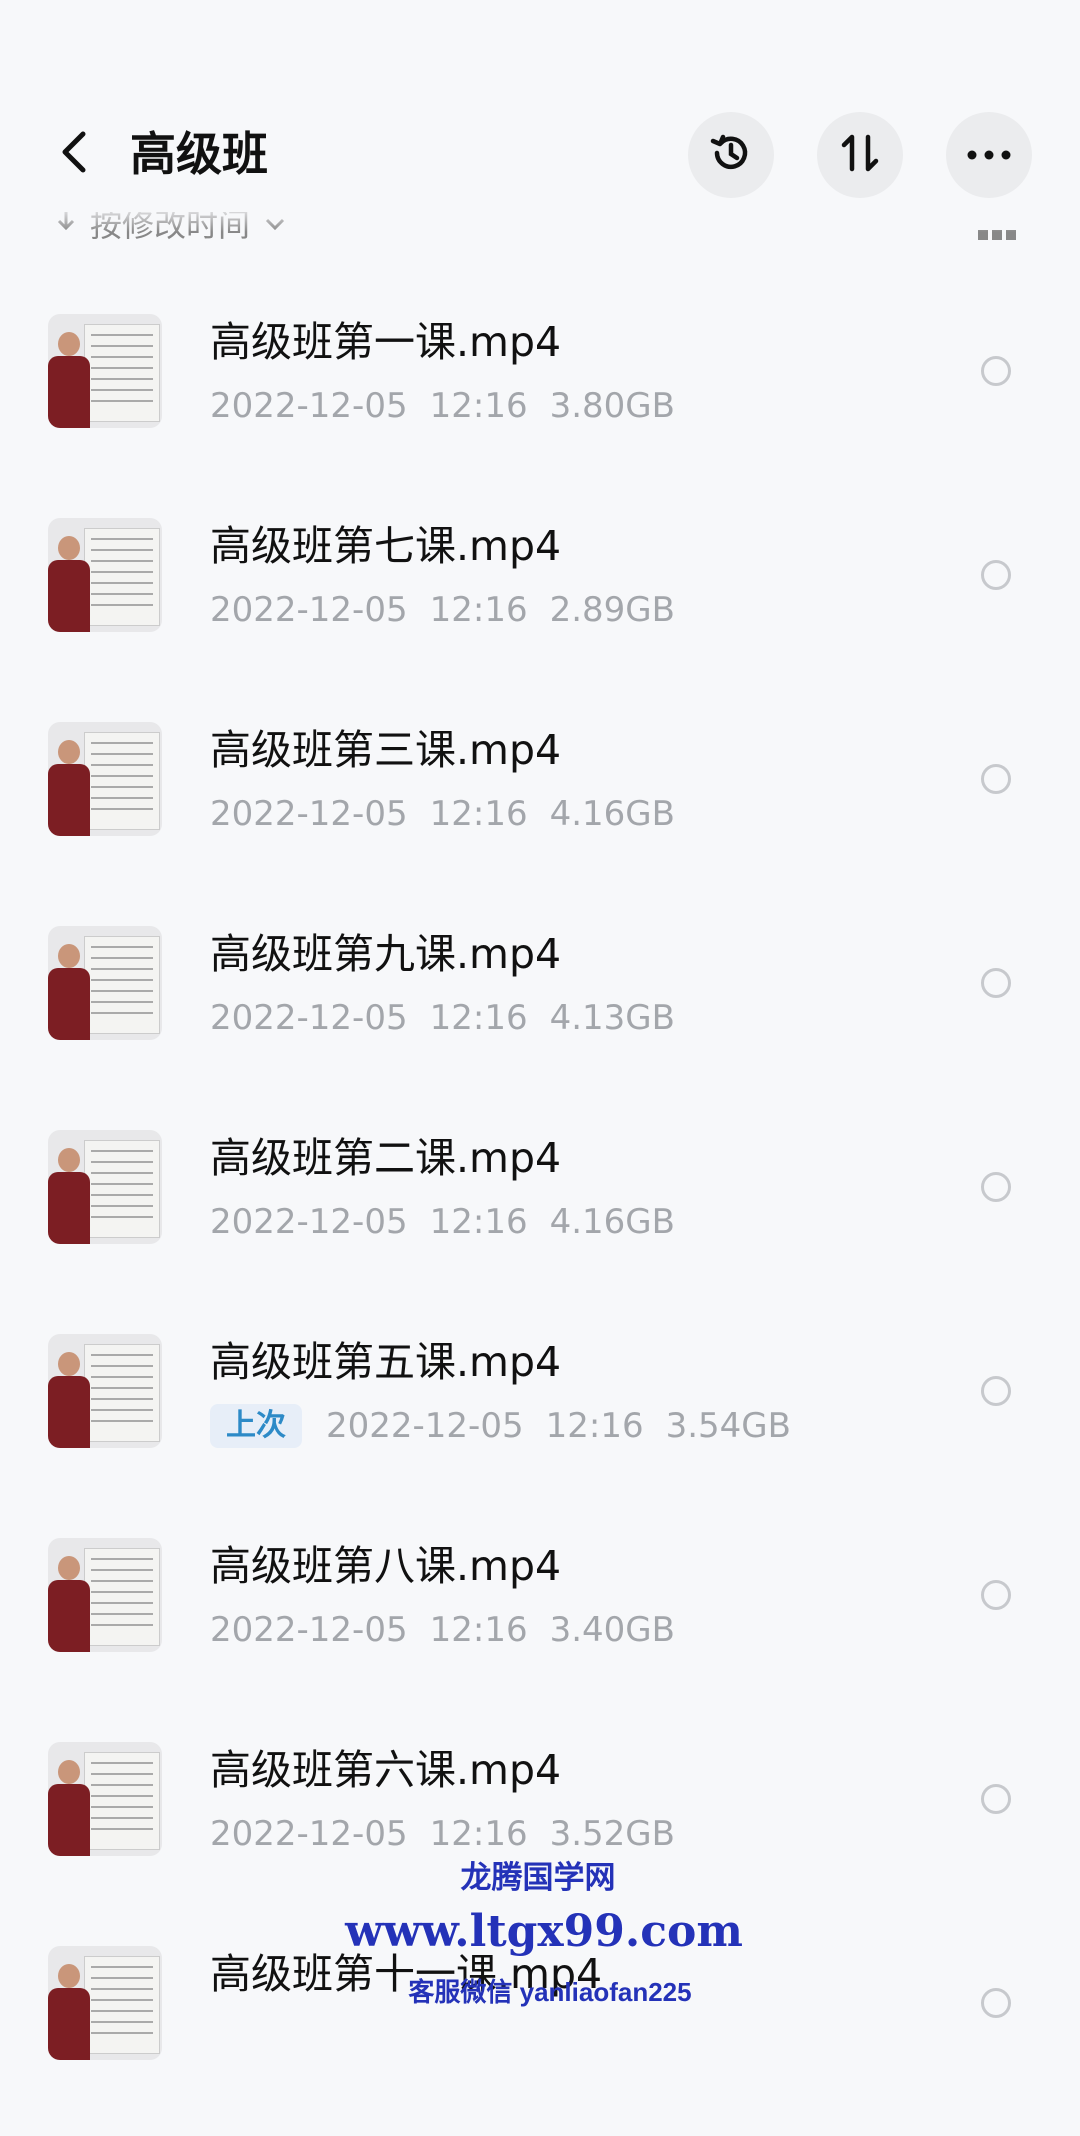 This screenshot has height=2136, width=1080. I want to click on file-meta: 2022-12-05 12:16 3.80GB, so click(453, 406).